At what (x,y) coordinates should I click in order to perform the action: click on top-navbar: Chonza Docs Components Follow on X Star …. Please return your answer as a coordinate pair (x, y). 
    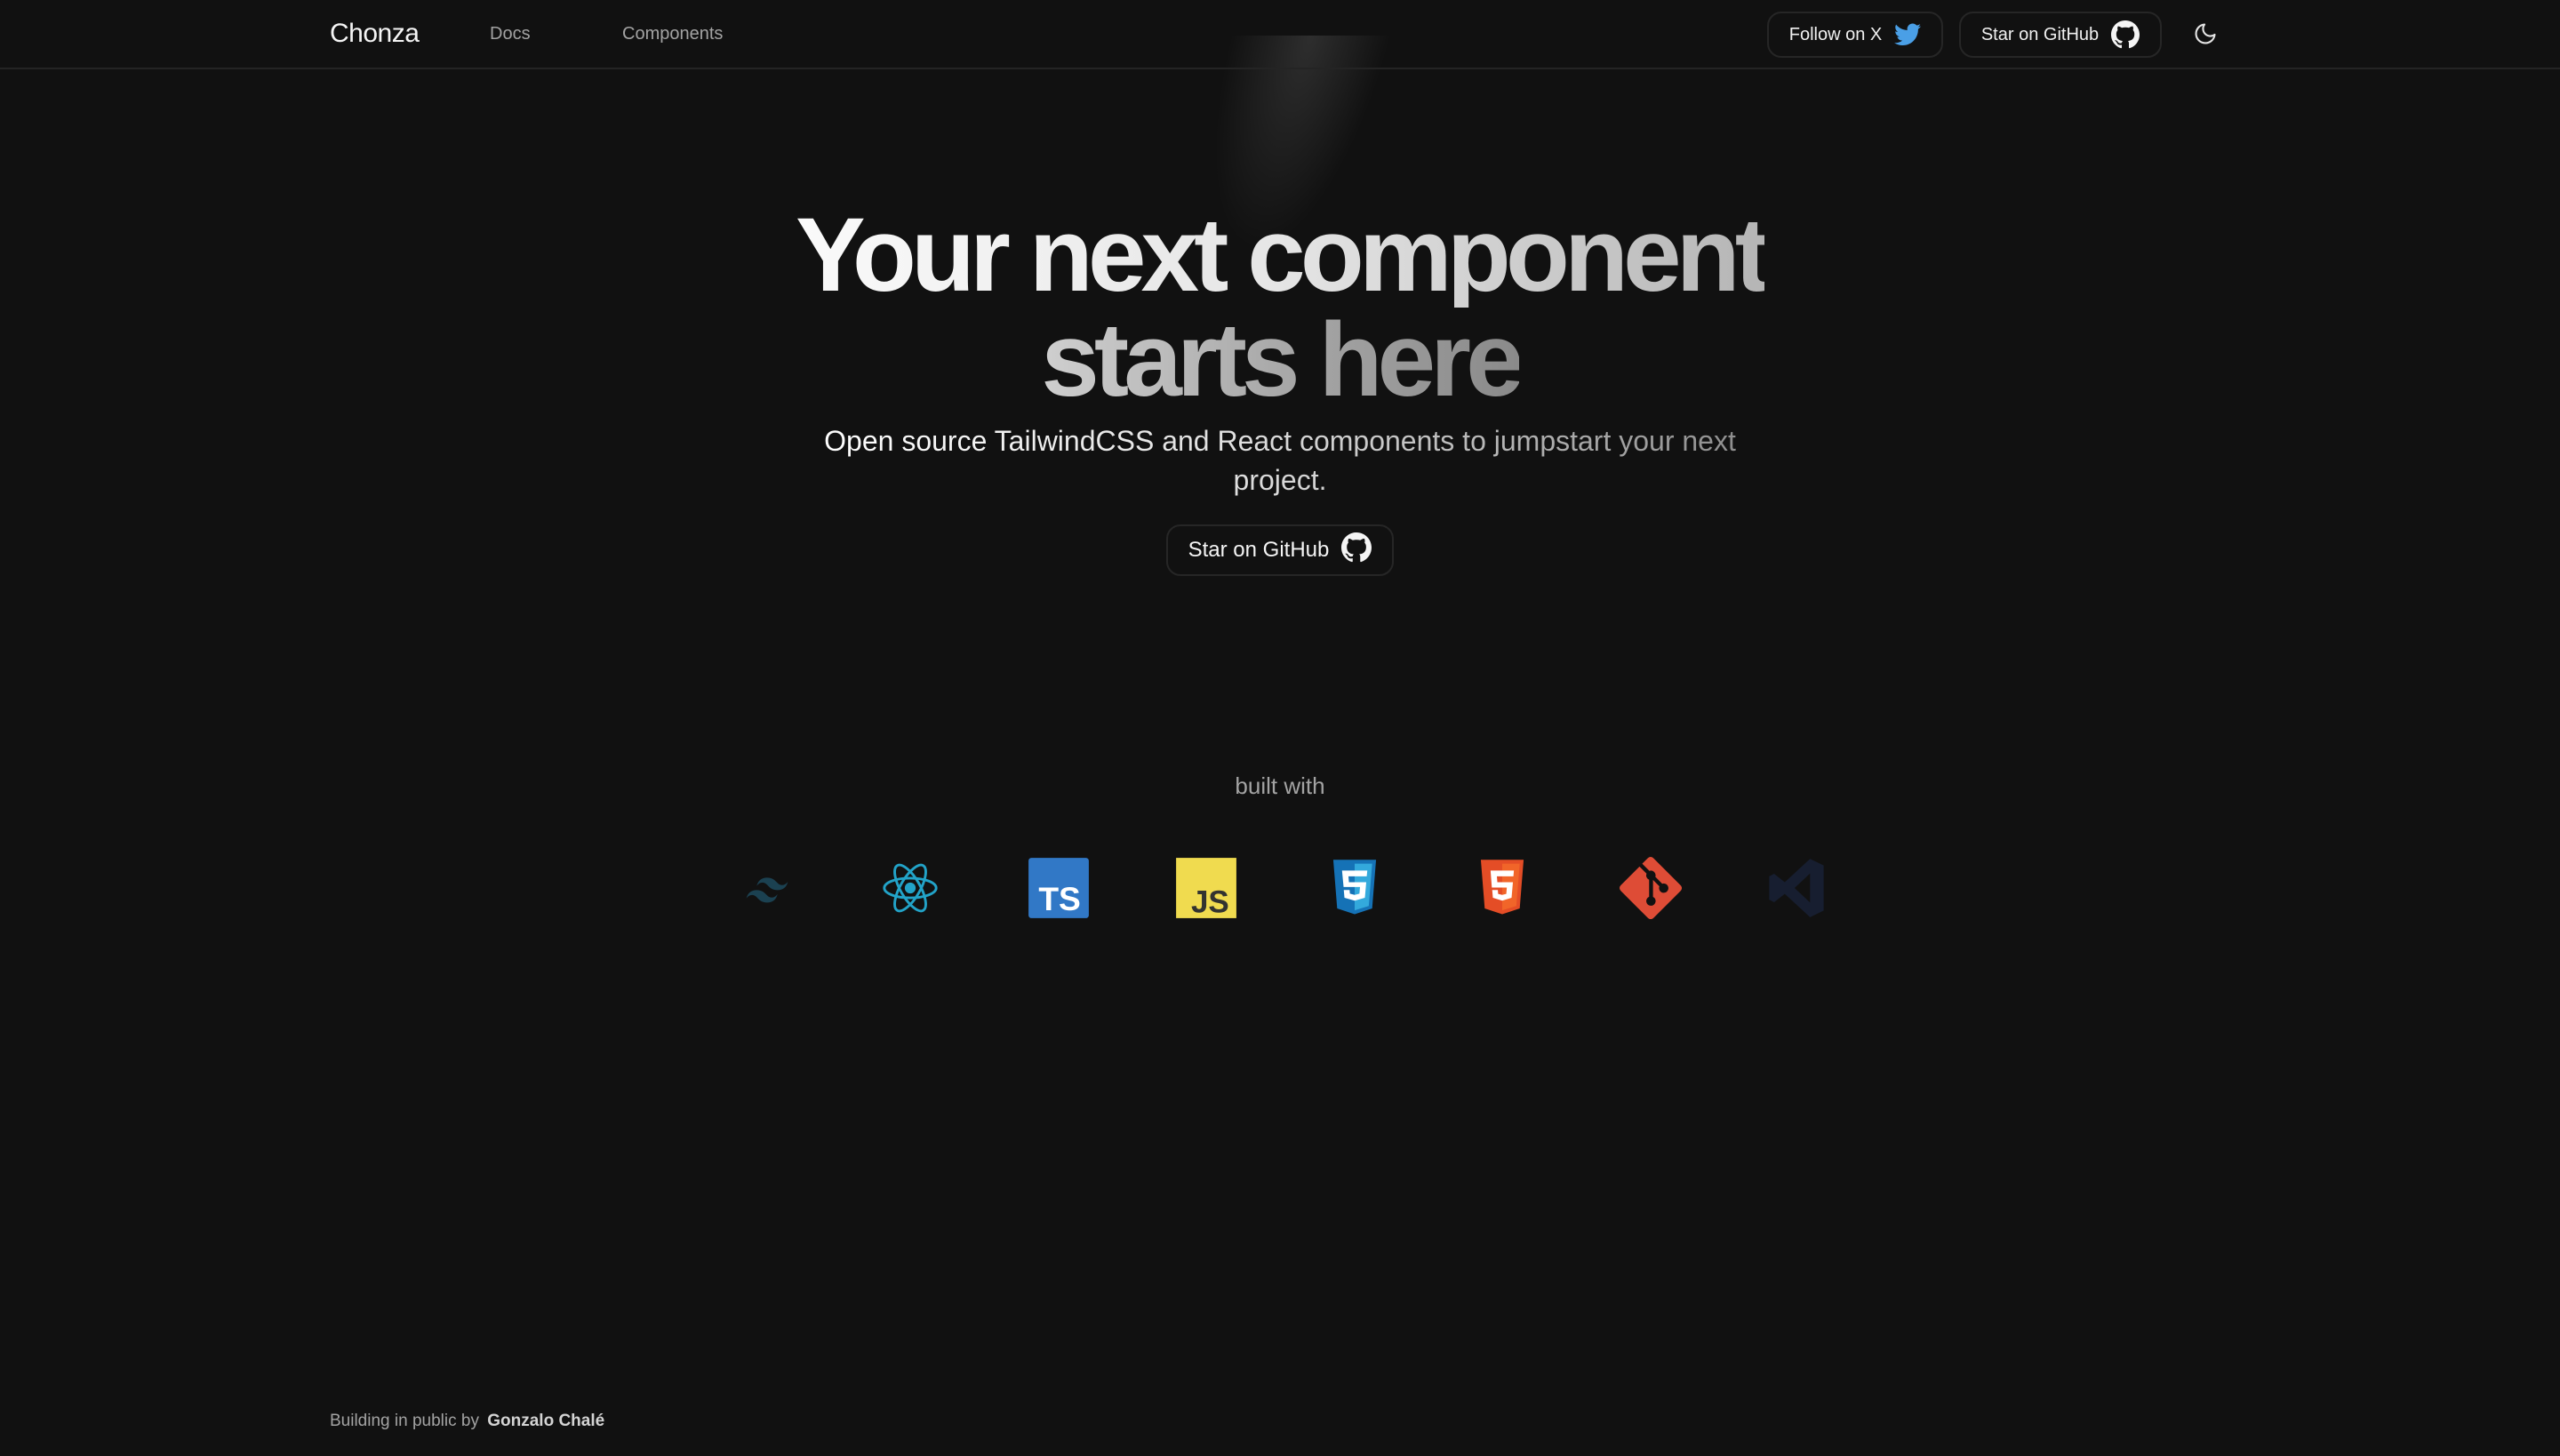
    Looking at the image, I should click on (1280, 34).